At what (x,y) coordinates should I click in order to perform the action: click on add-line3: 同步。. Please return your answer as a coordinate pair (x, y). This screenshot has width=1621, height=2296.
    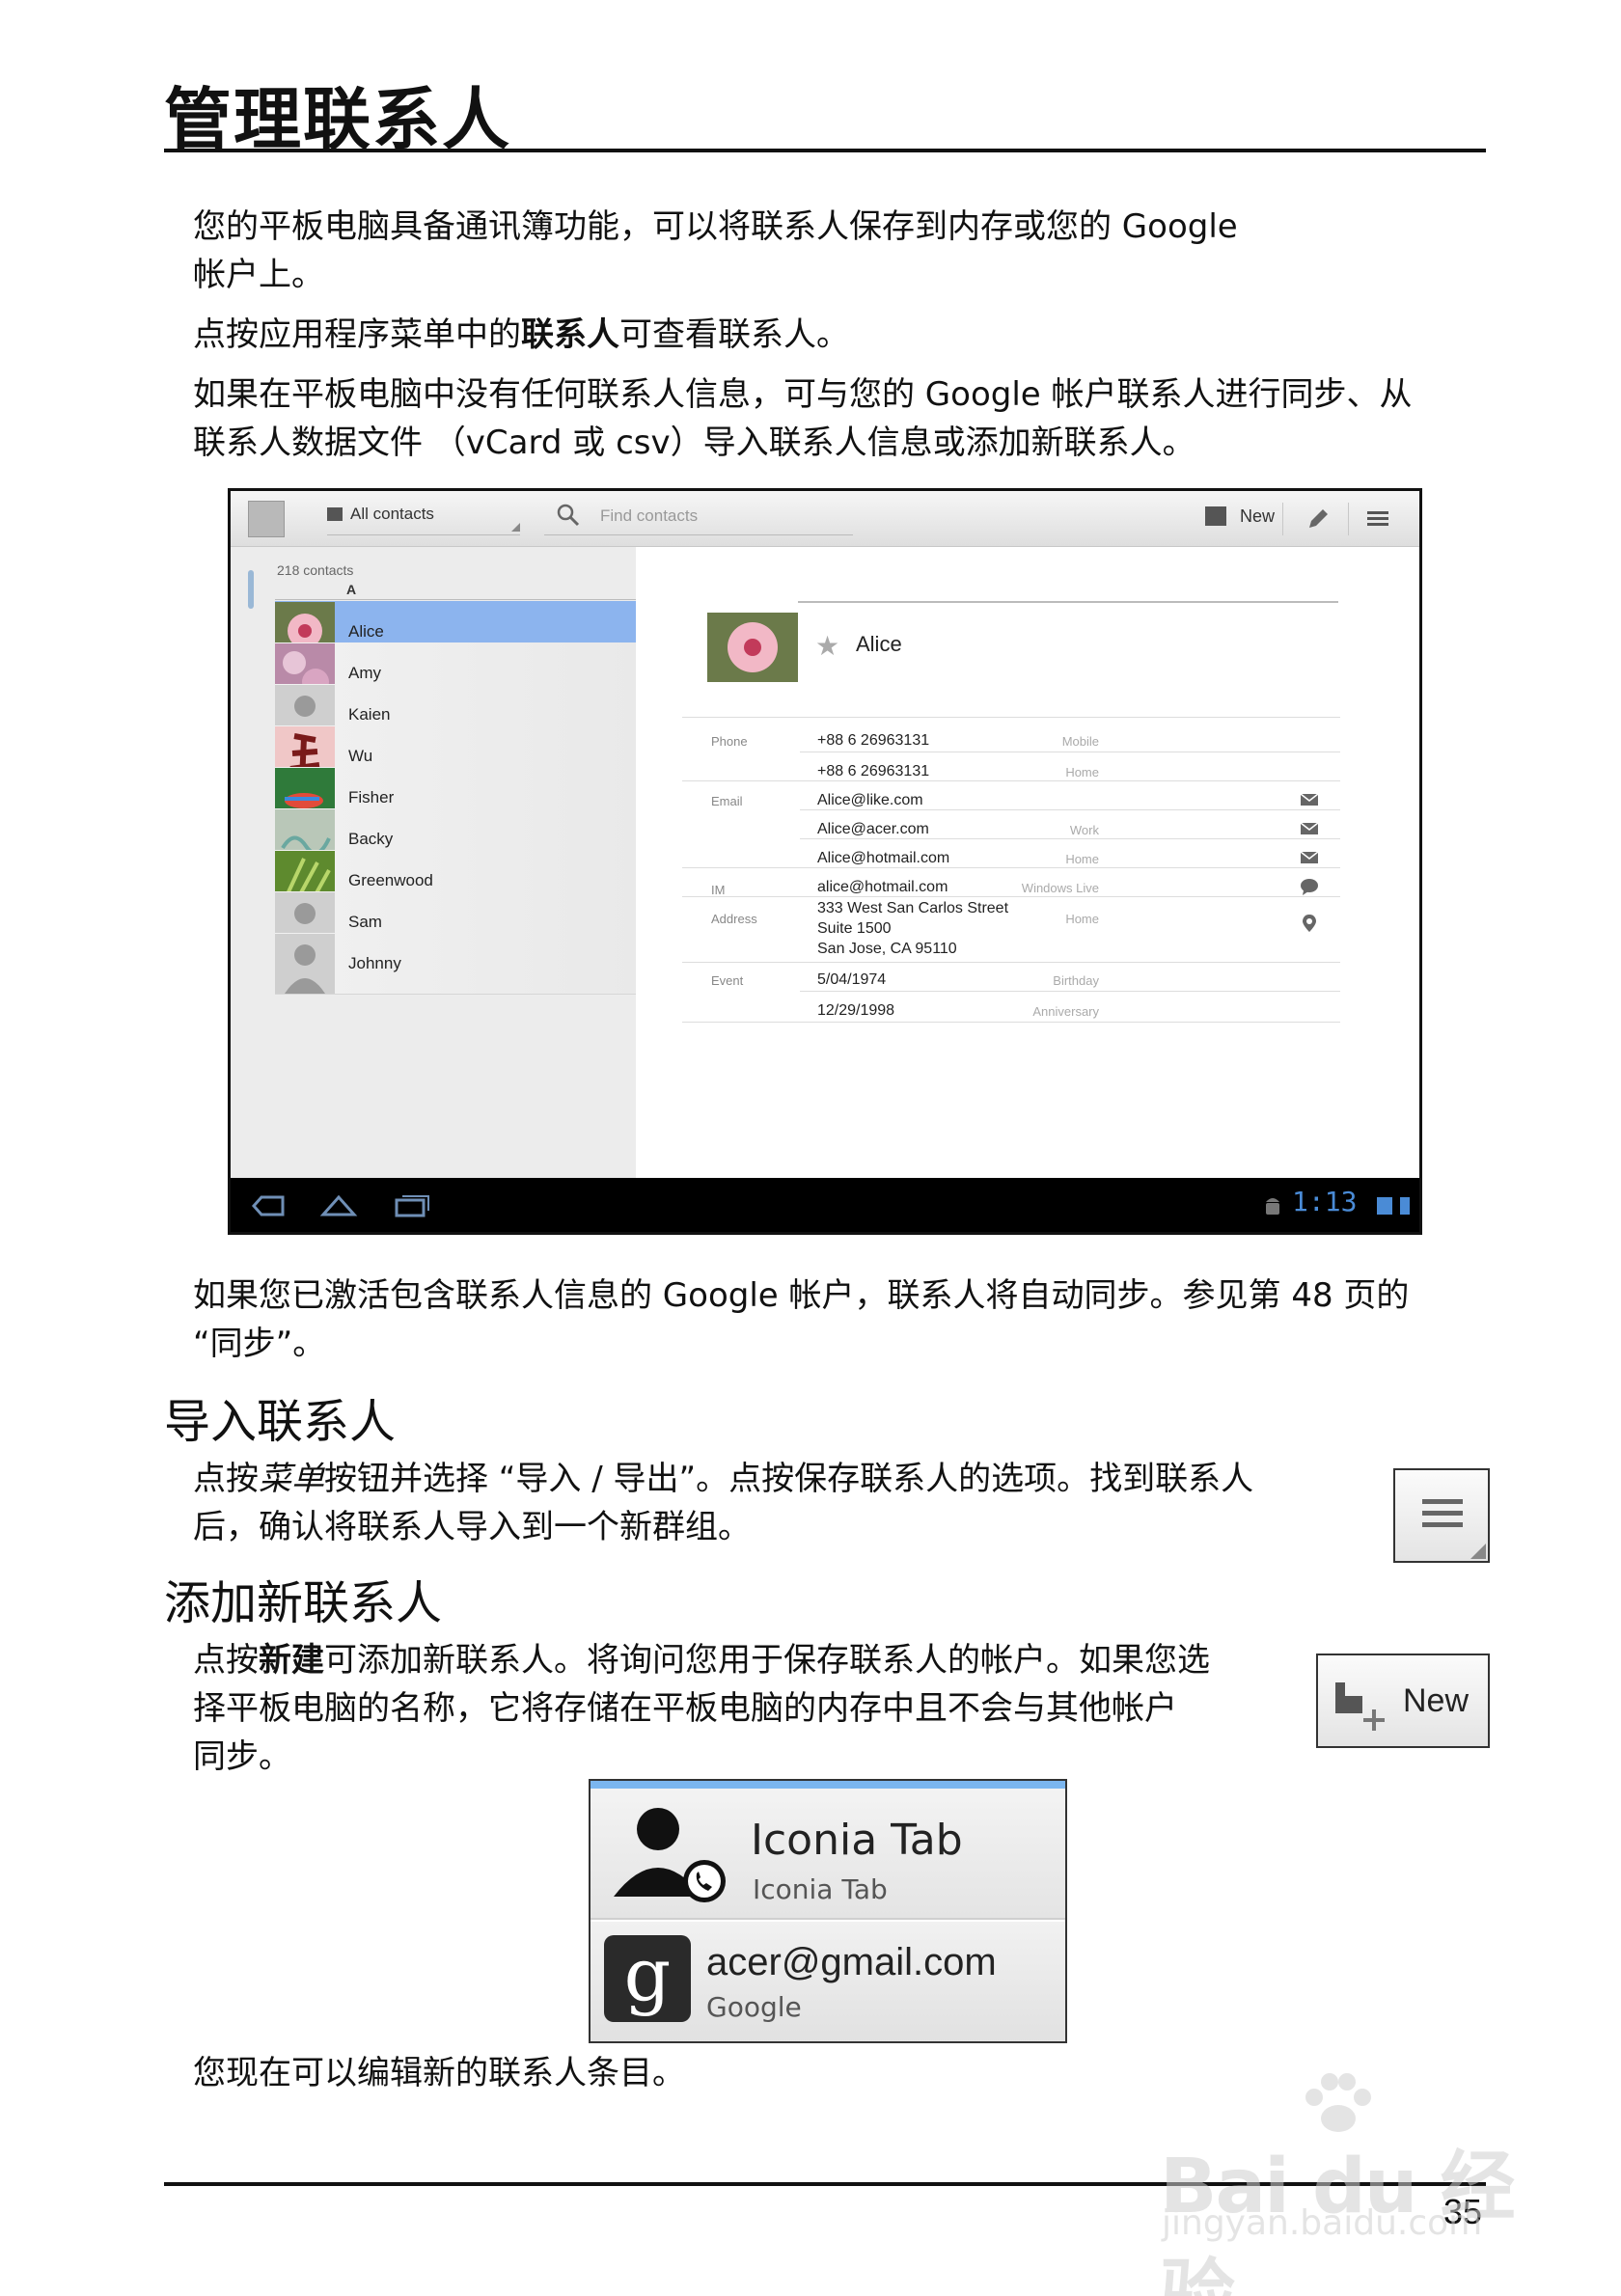
    Looking at the image, I should click on (242, 1756).